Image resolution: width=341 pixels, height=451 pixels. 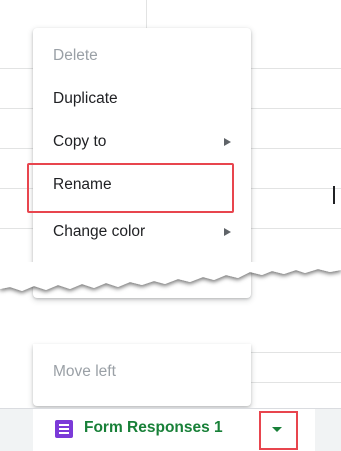 What do you see at coordinates (153, 427) in the screenshot?
I see `sheet-tab-label: Form Responses 1` at bounding box center [153, 427].